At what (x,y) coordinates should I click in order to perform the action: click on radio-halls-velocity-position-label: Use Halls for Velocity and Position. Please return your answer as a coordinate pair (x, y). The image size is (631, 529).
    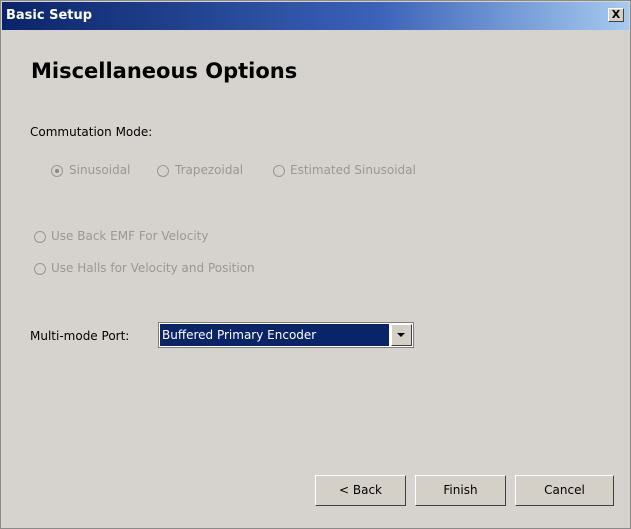
    Looking at the image, I should click on (153, 268).